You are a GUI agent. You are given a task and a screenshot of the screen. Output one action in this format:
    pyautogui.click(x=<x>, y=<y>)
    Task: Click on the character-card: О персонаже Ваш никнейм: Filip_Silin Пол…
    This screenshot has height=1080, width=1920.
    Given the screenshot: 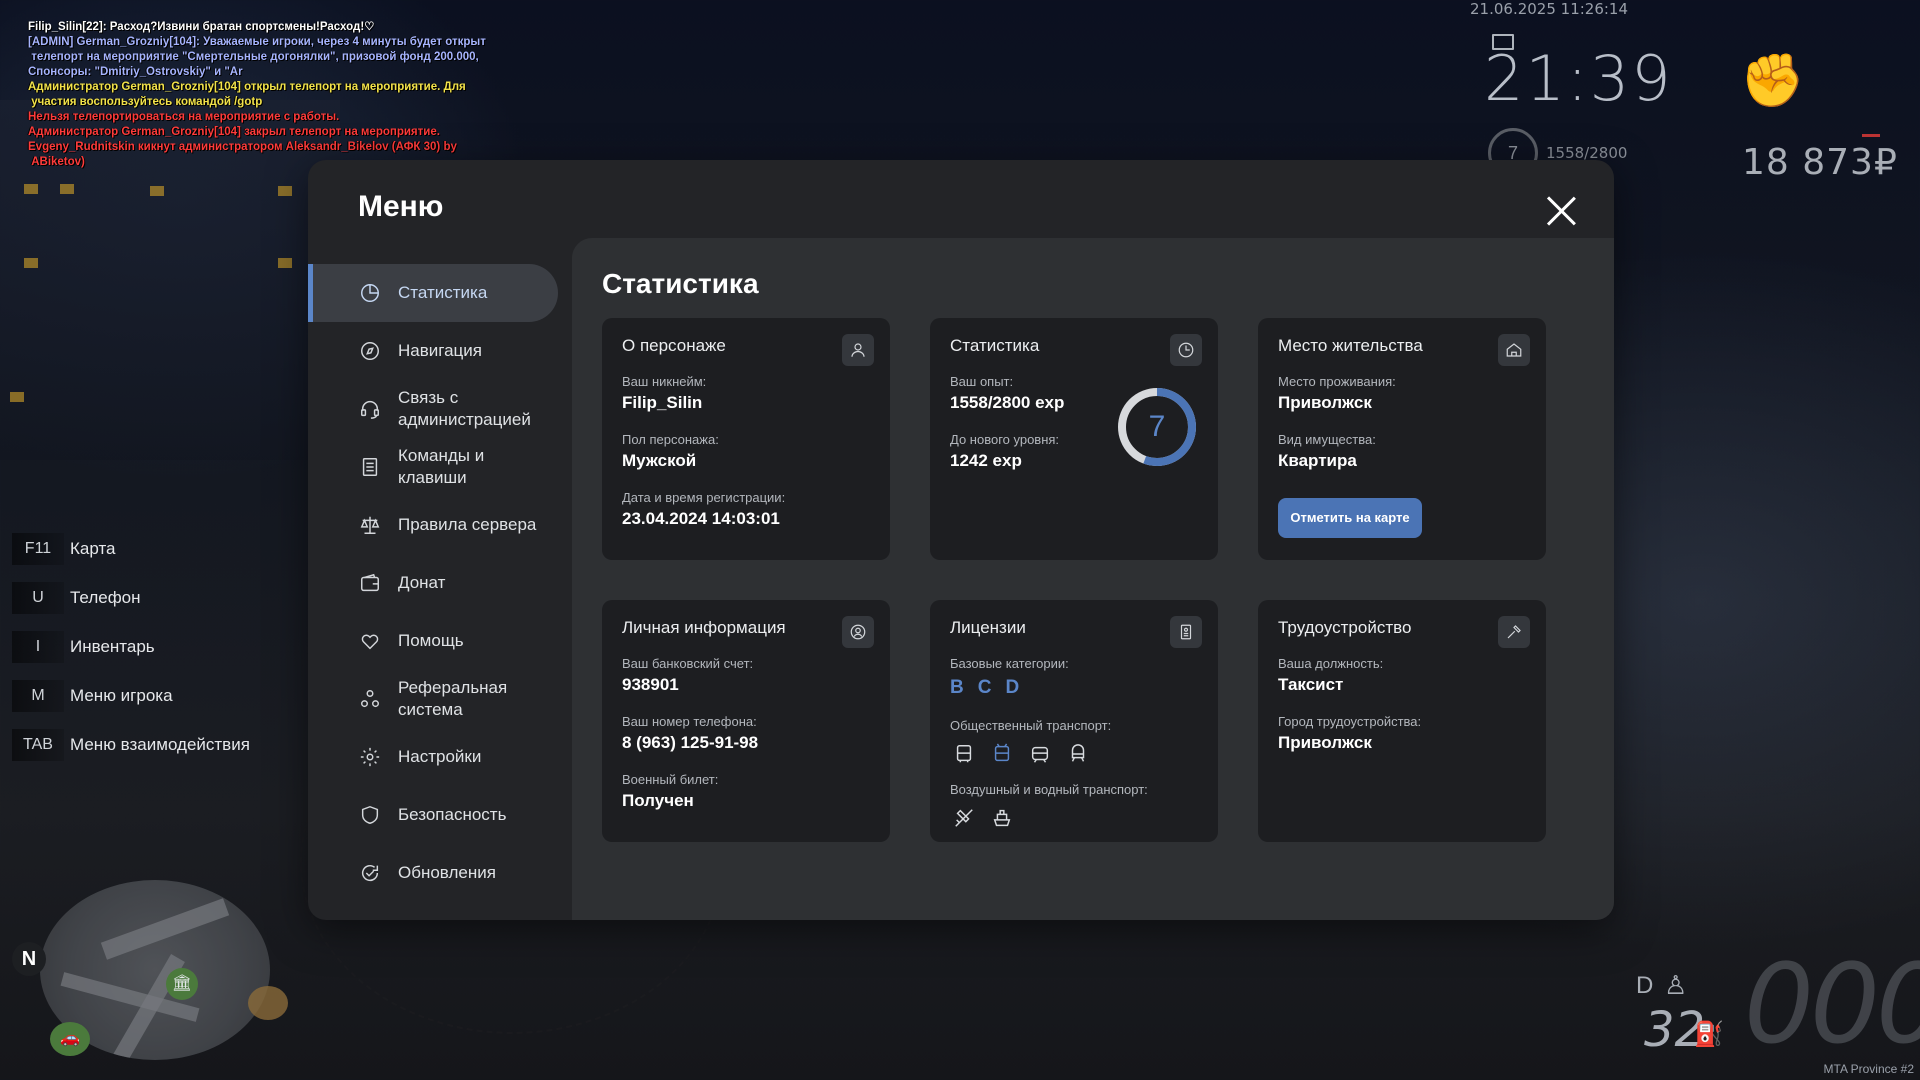 What is the action you would take?
    pyautogui.click(x=746, y=439)
    